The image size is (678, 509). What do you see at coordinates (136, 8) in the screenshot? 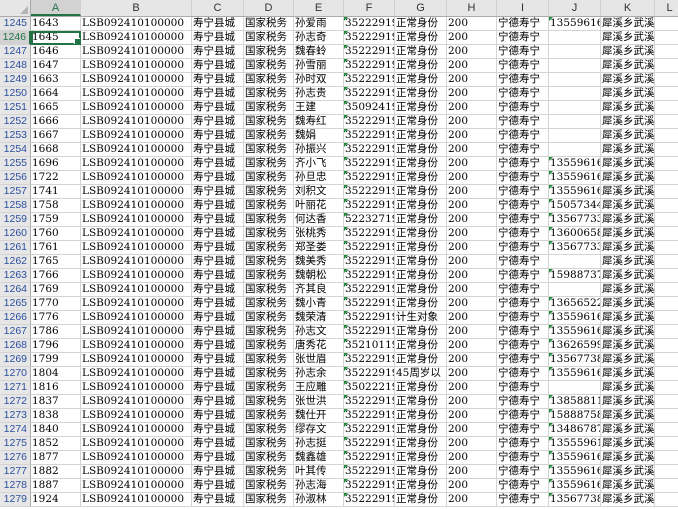
I see `column-header-b: B` at bounding box center [136, 8].